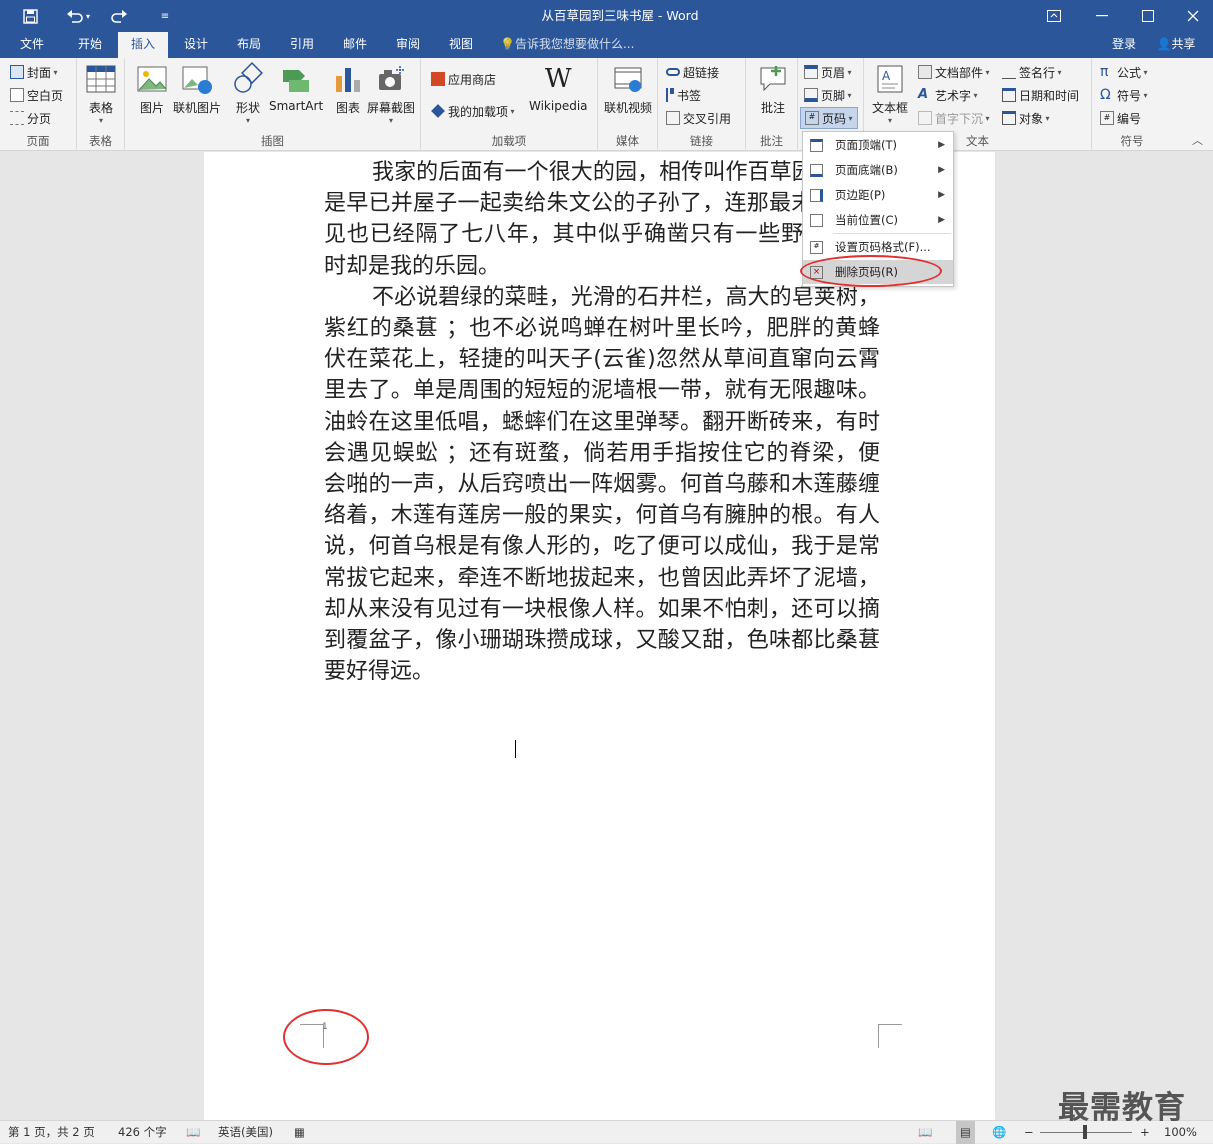 This screenshot has width=1213, height=1144. What do you see at coordinates (925, 1132) in the screenshot?
I see `read-mode-icon: 📖` at bounding box center [925, 1132].